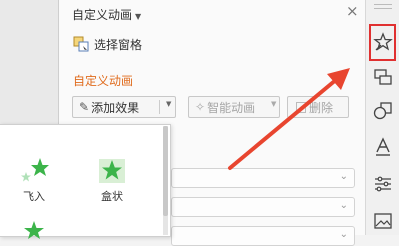 Image resolution: width=399 pixels, height=246 pixels. I want to click on toolbar-grip, so click(383, 6).